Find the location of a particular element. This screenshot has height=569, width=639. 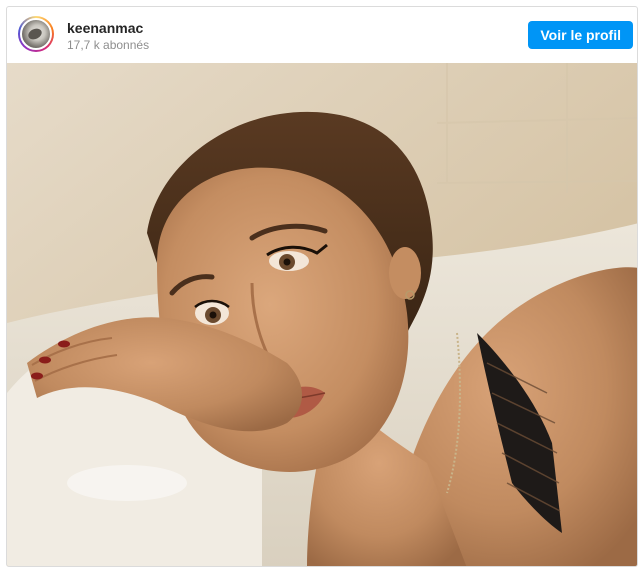

post-header: keenanmac 17,7 k abonnés Voir le profil is located at coordinates (322, 35).